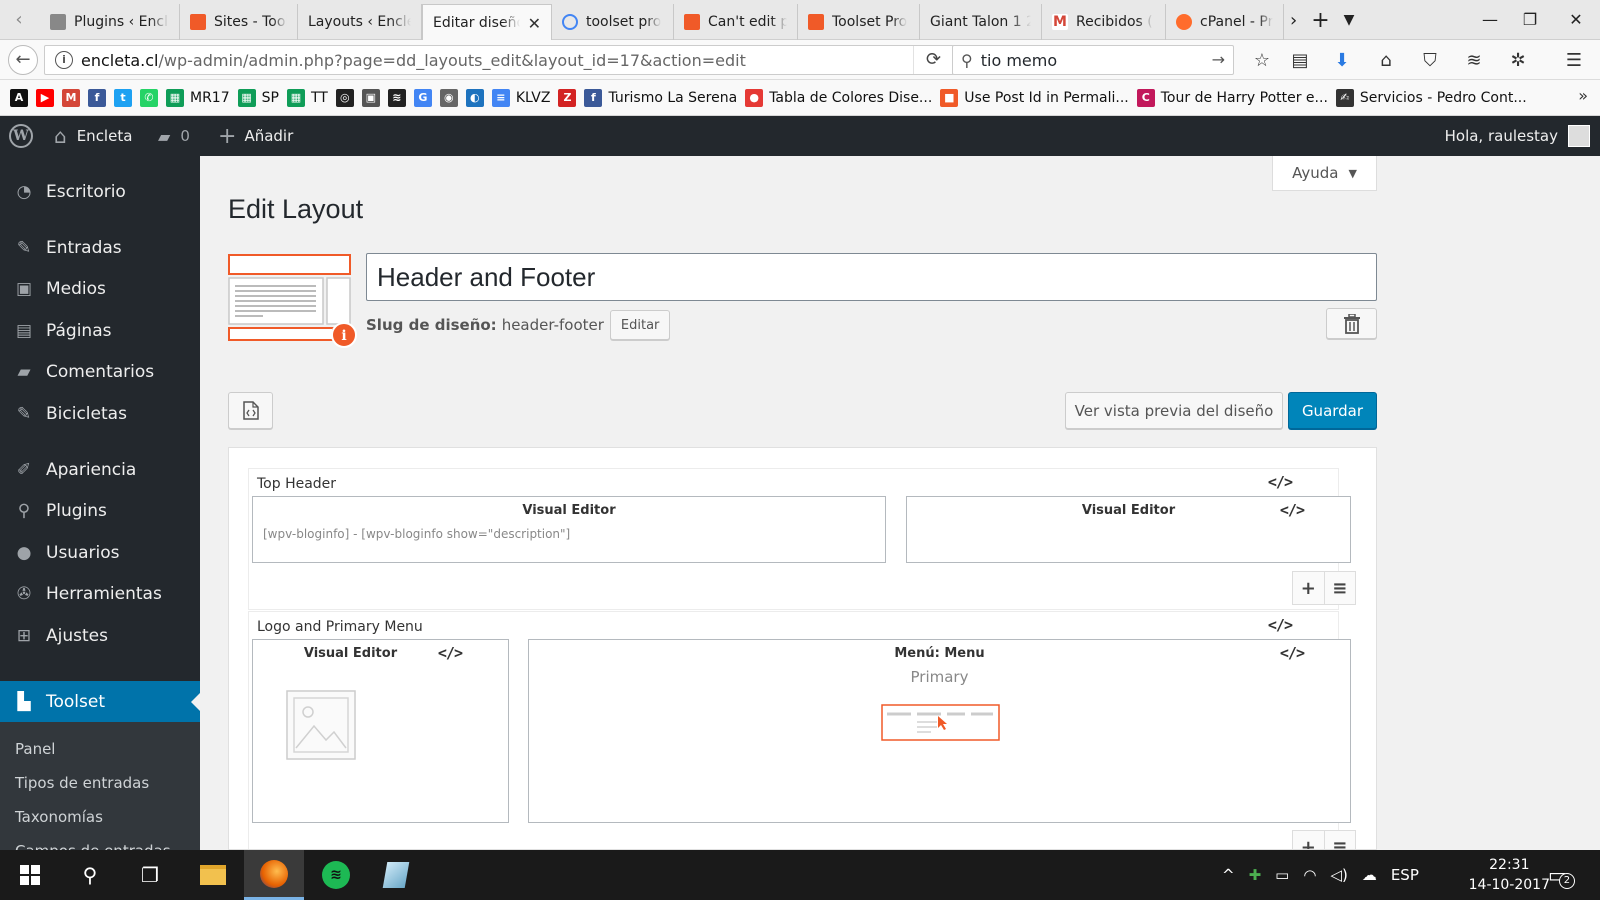 This screenshot has width=1600, height=900. What do you see at coordinates (336, 875) in the screenshot?
I see `spotify-icon: ≋` at bounding box center [336, 875].